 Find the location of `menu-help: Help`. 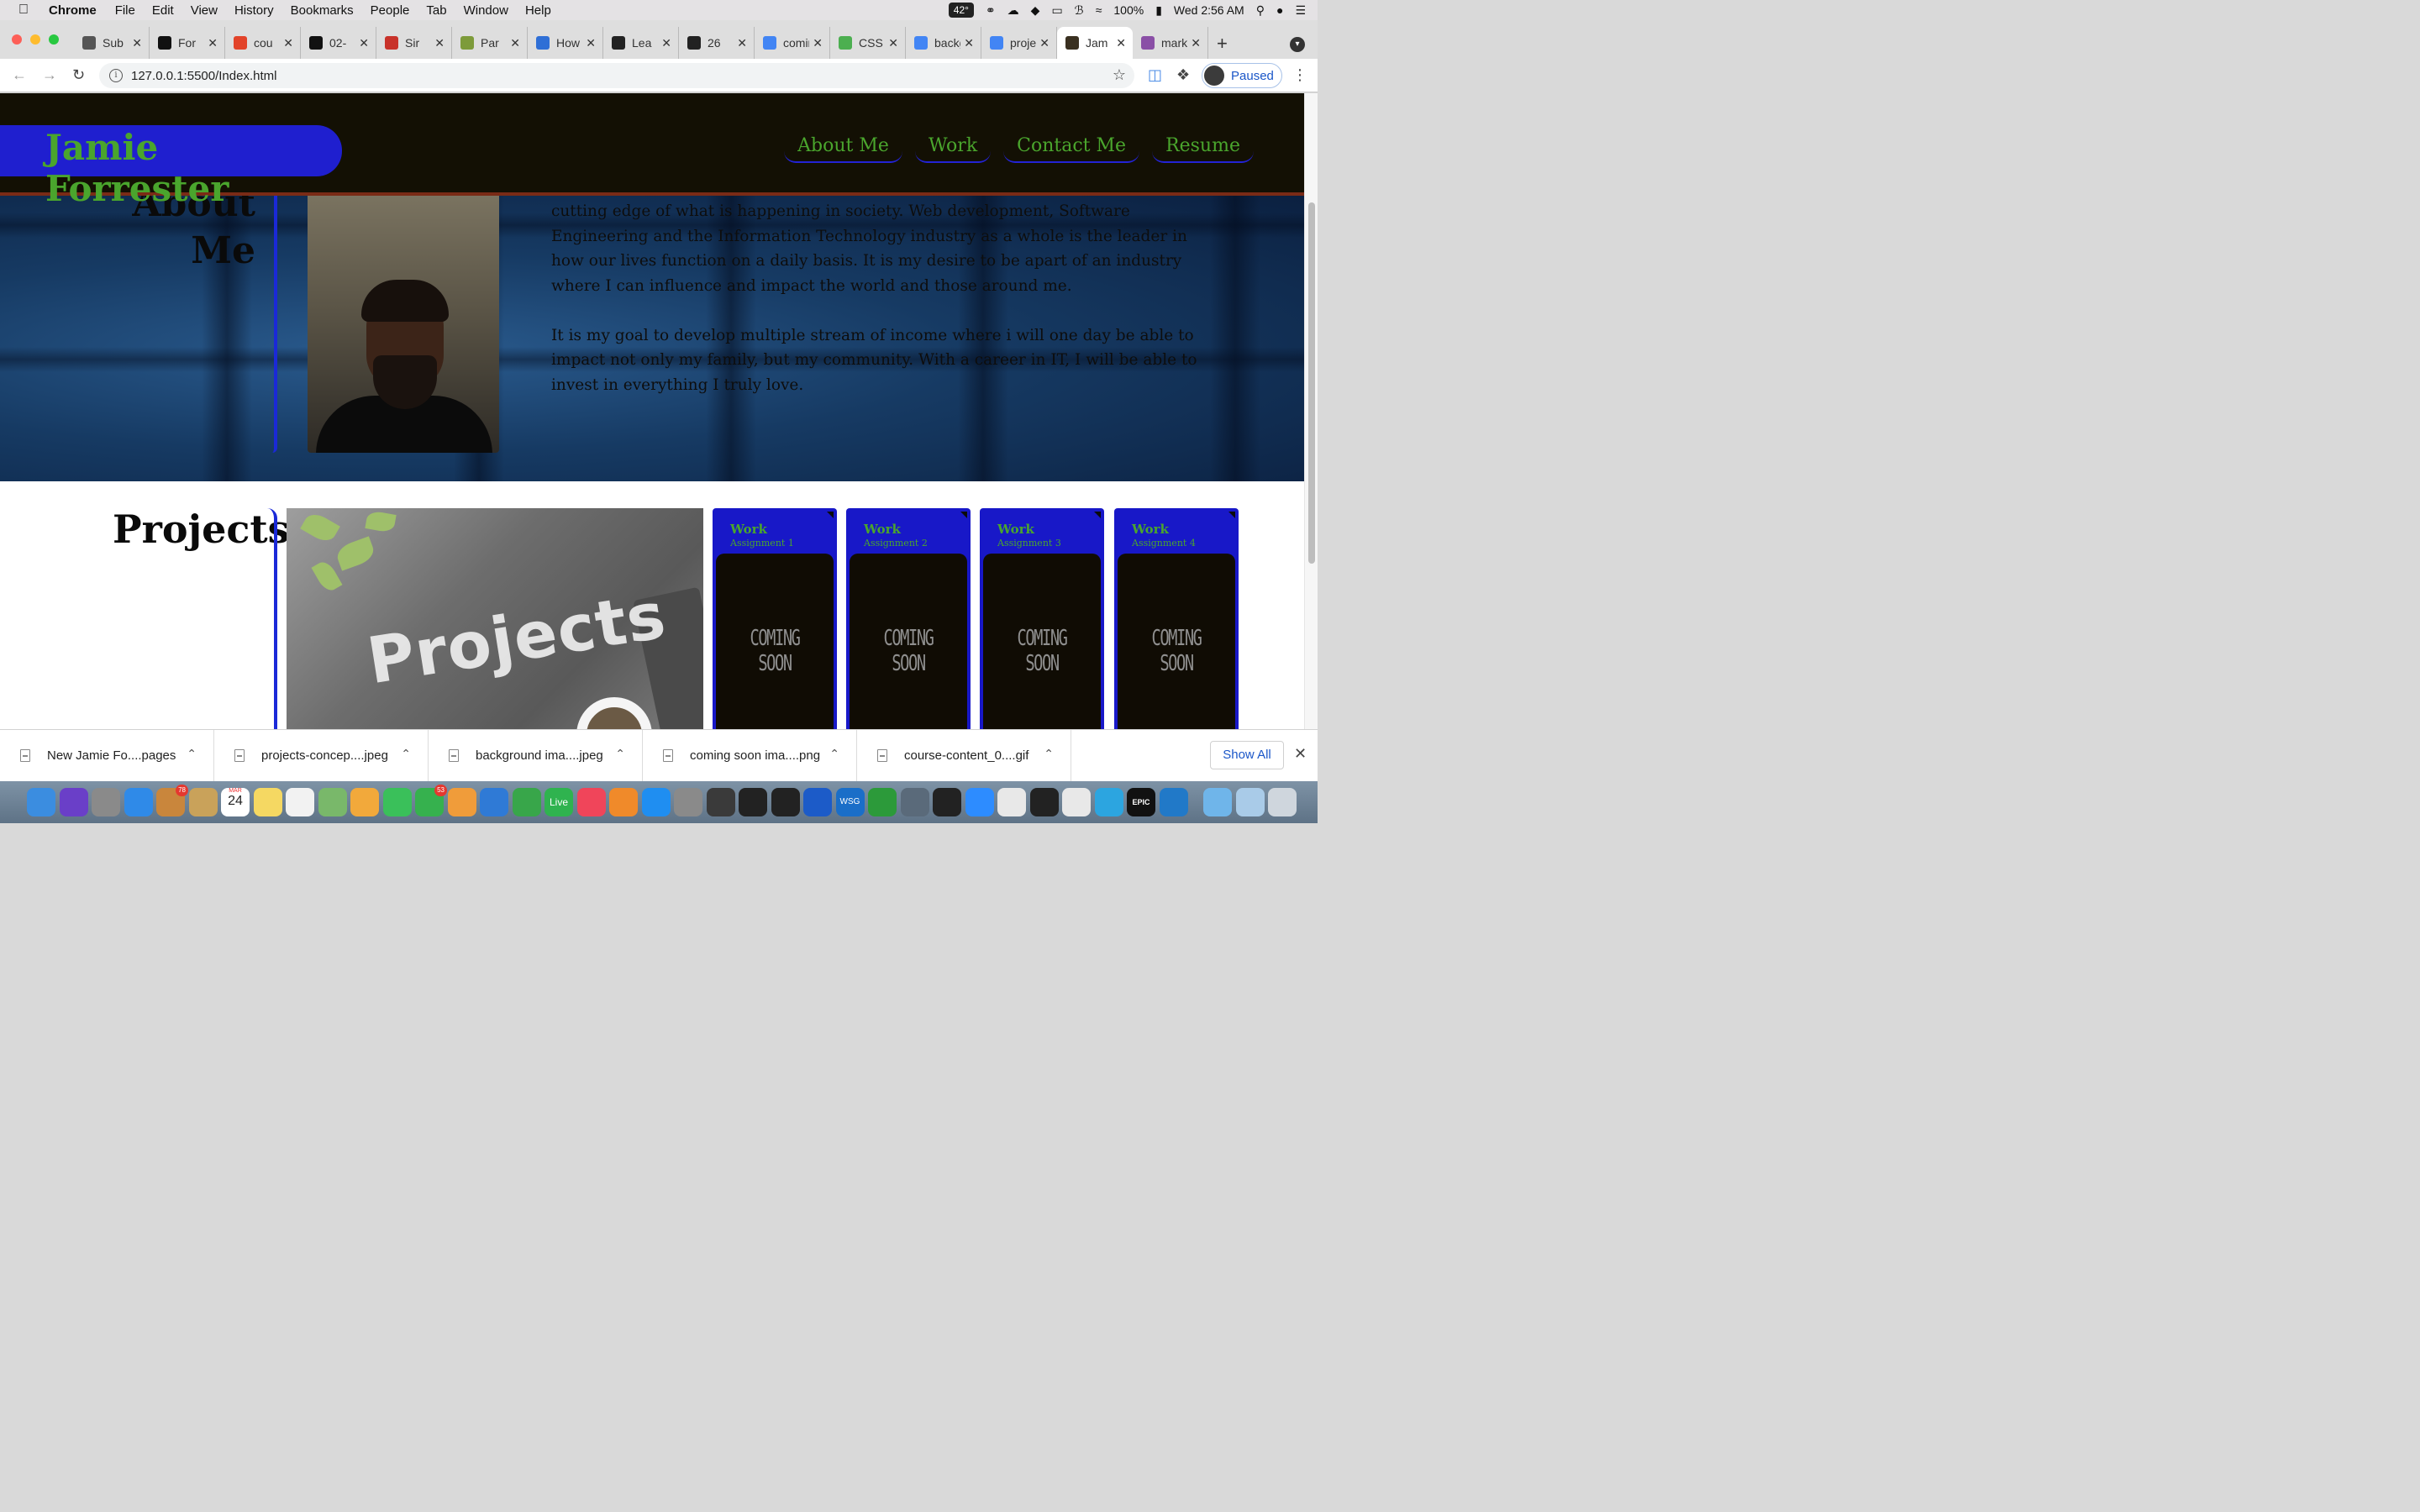

menu-help: Help is located at coordinates (538, 10).